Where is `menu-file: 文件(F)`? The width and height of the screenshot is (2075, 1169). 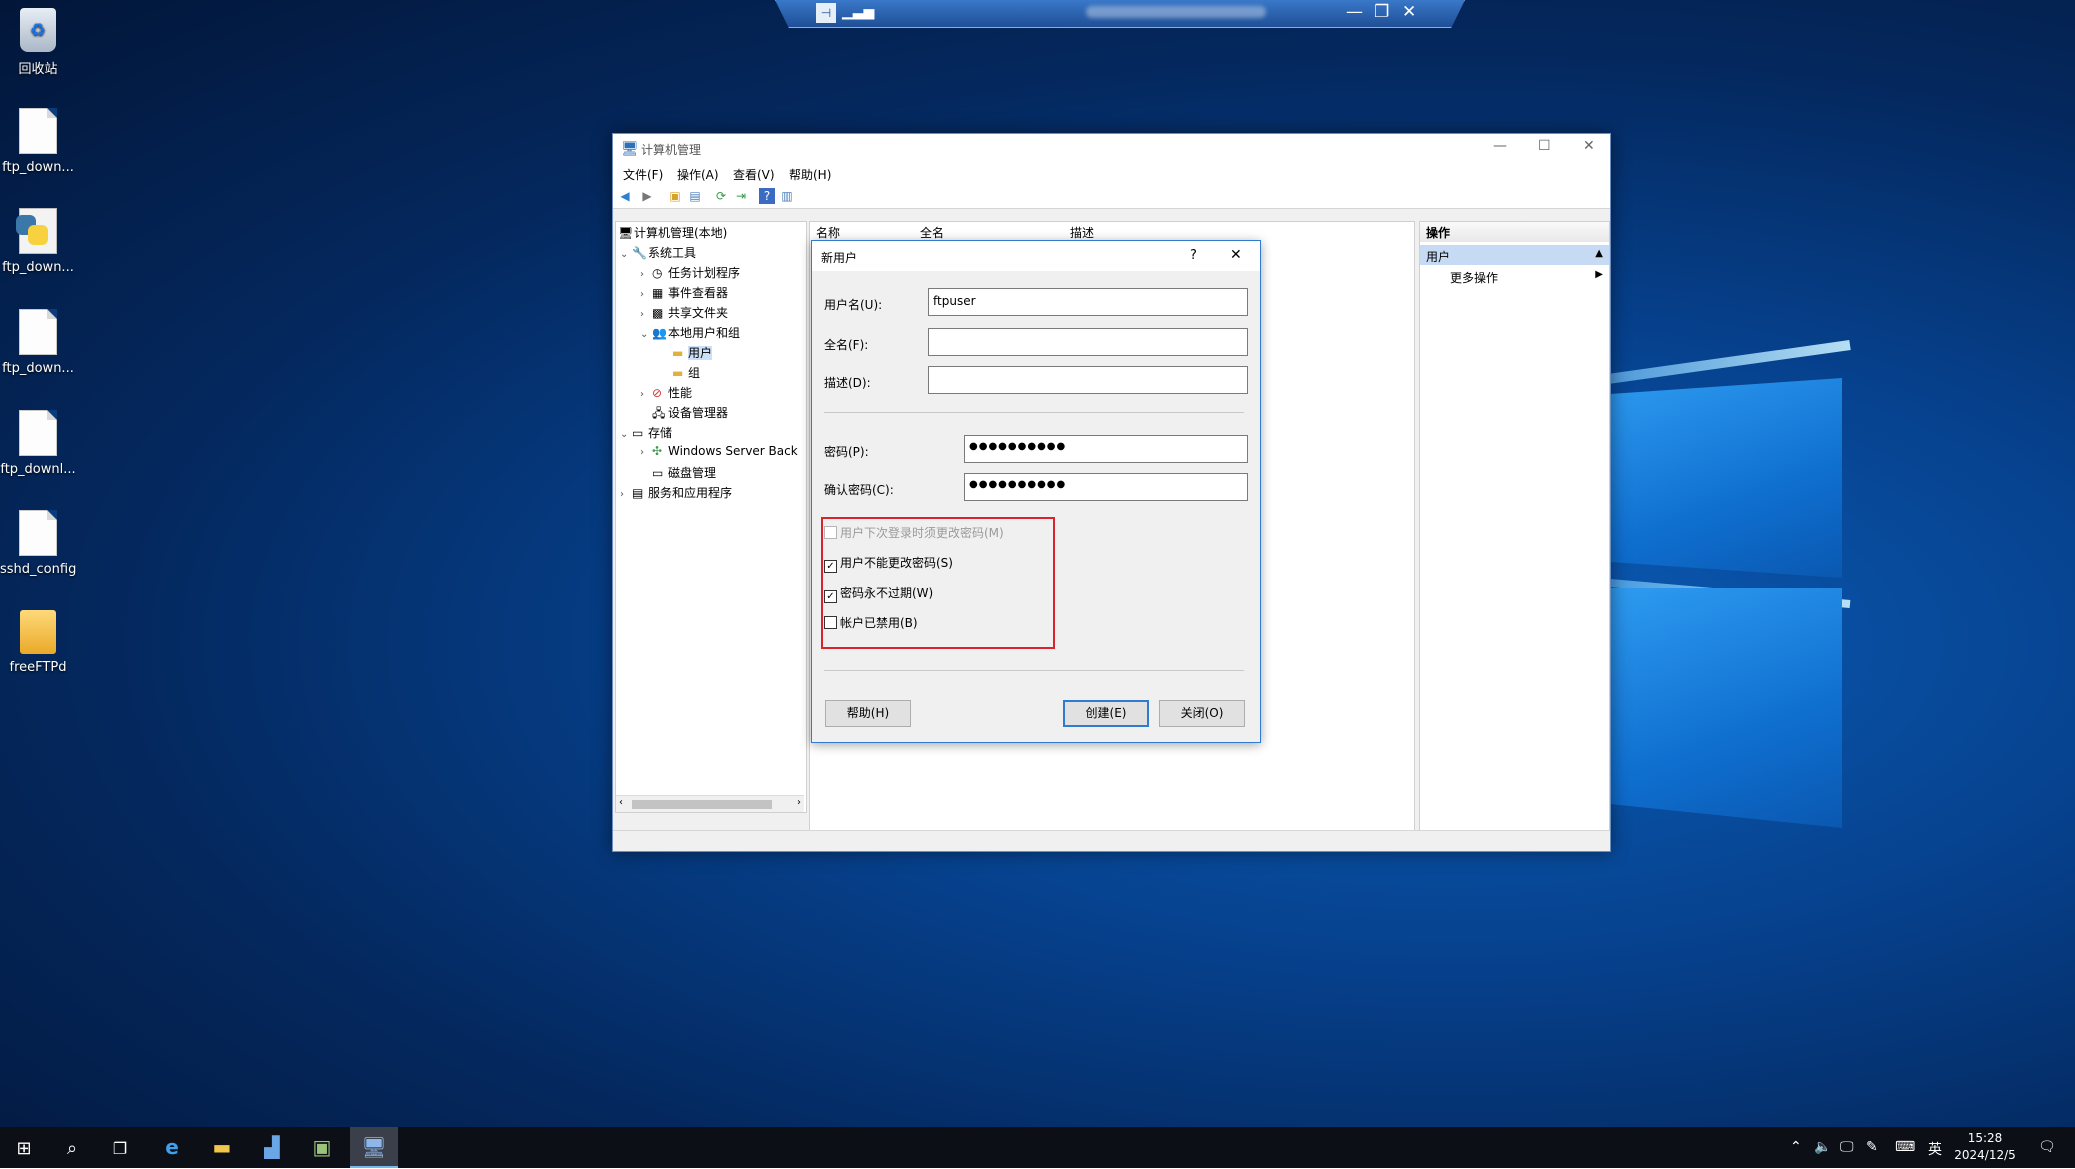
menu-file: 文件(F) is located at coordinates (643, 174).